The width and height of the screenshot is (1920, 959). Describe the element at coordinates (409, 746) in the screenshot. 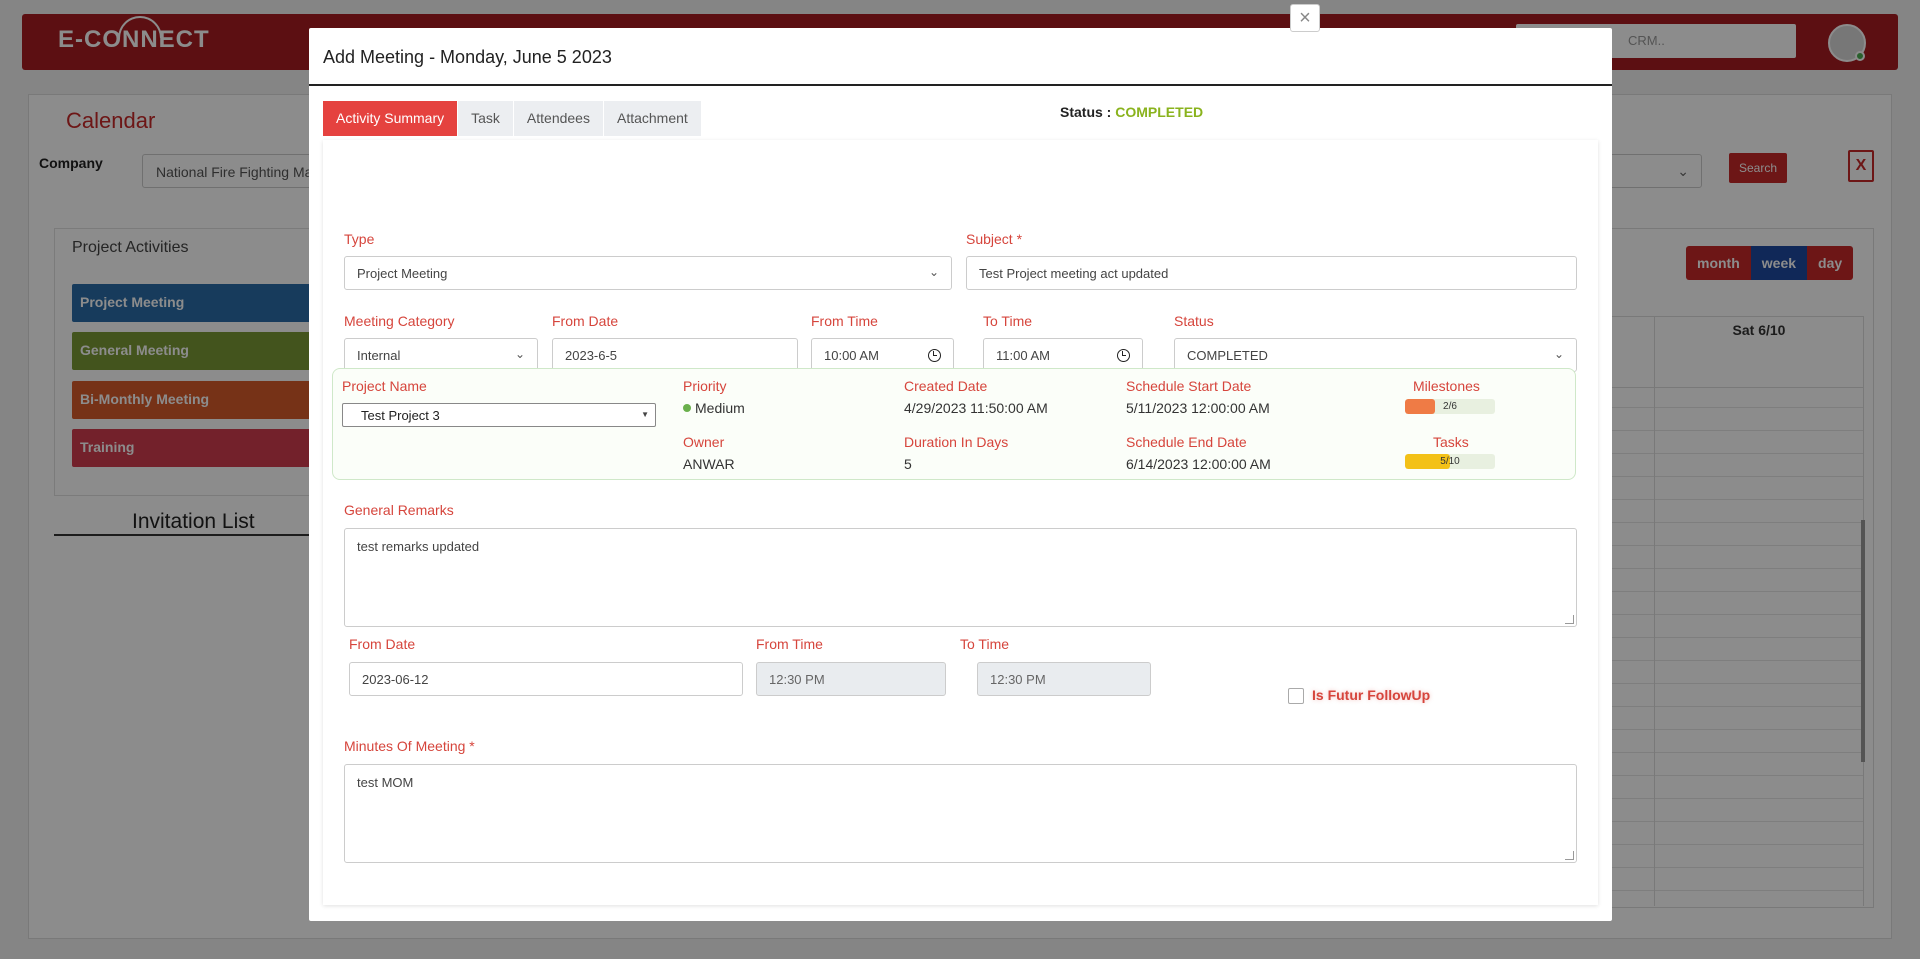

I see `minutes-of-meeting-label: Minutes Of Meeting *` at that location.